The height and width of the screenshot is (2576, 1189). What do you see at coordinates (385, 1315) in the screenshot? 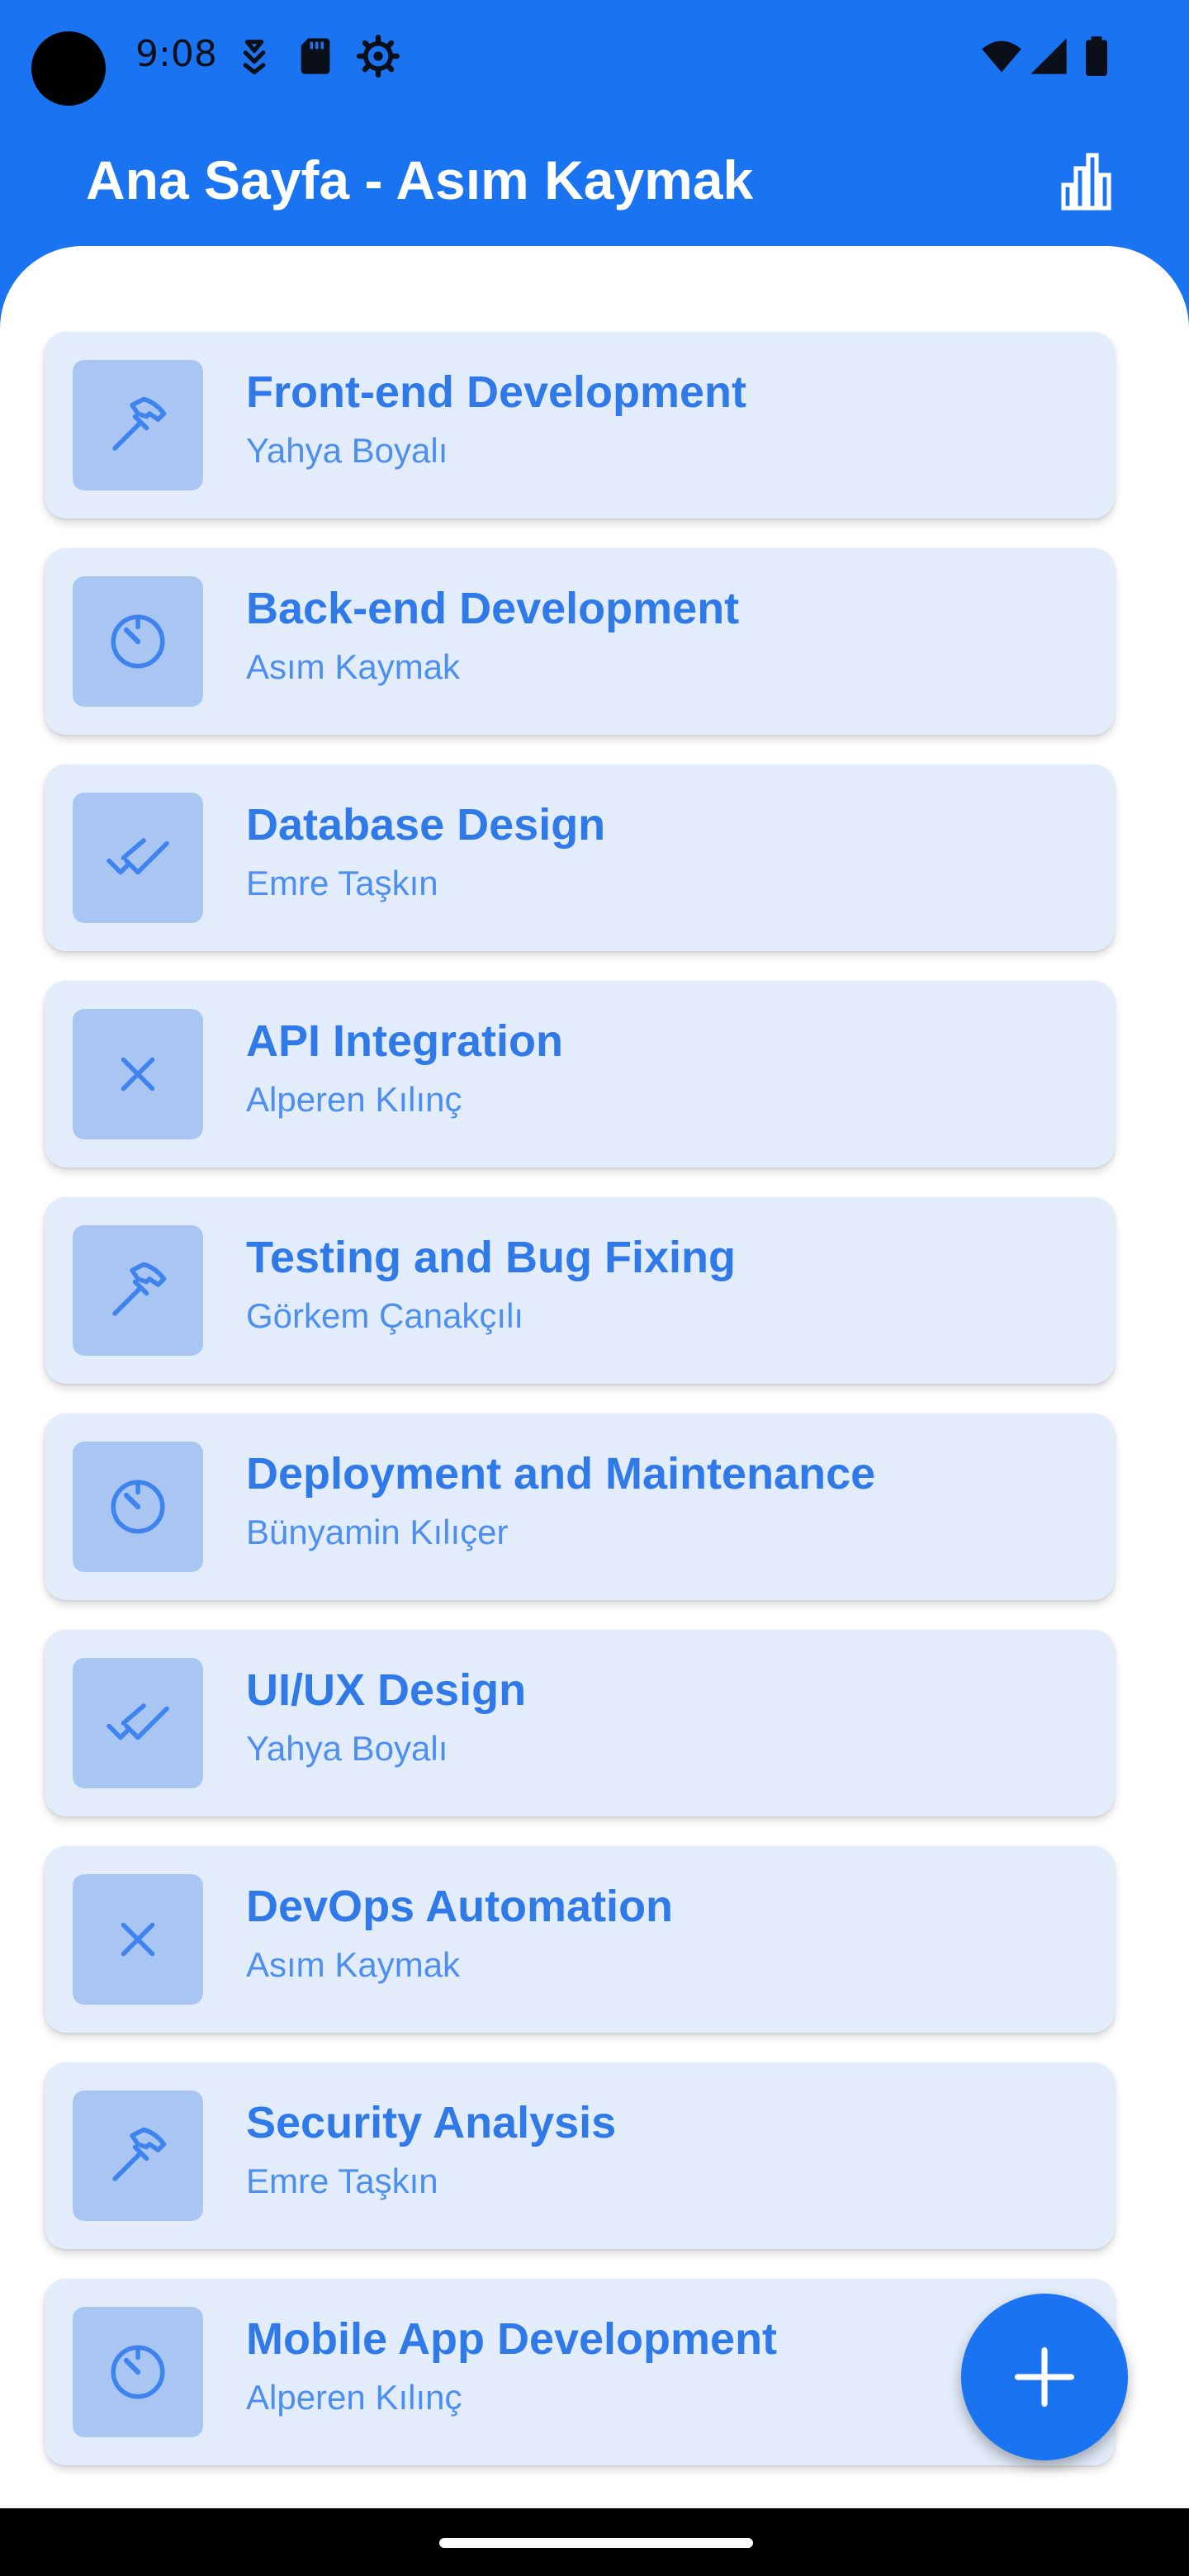
I see `task-assignee: Görkem Çanakçılı` at bounding box center [385, 1315].